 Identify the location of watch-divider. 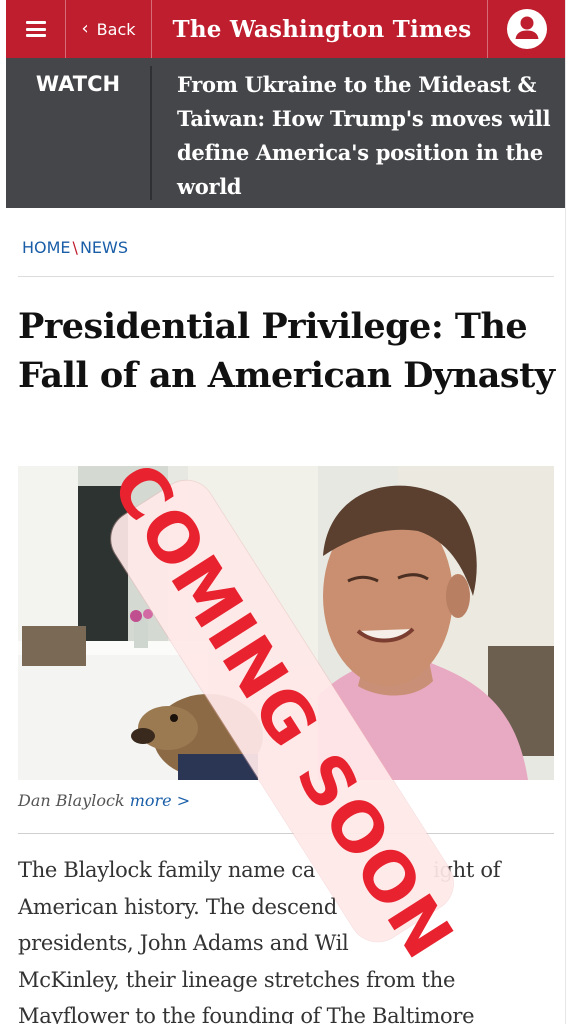
(151, 133).